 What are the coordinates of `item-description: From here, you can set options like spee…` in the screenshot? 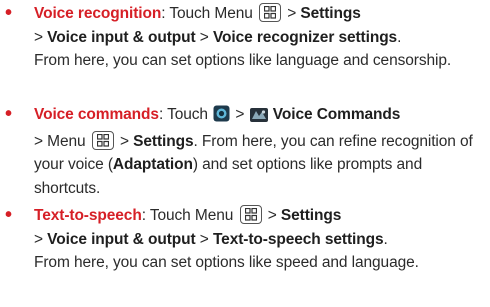 It's located at (226, 262).